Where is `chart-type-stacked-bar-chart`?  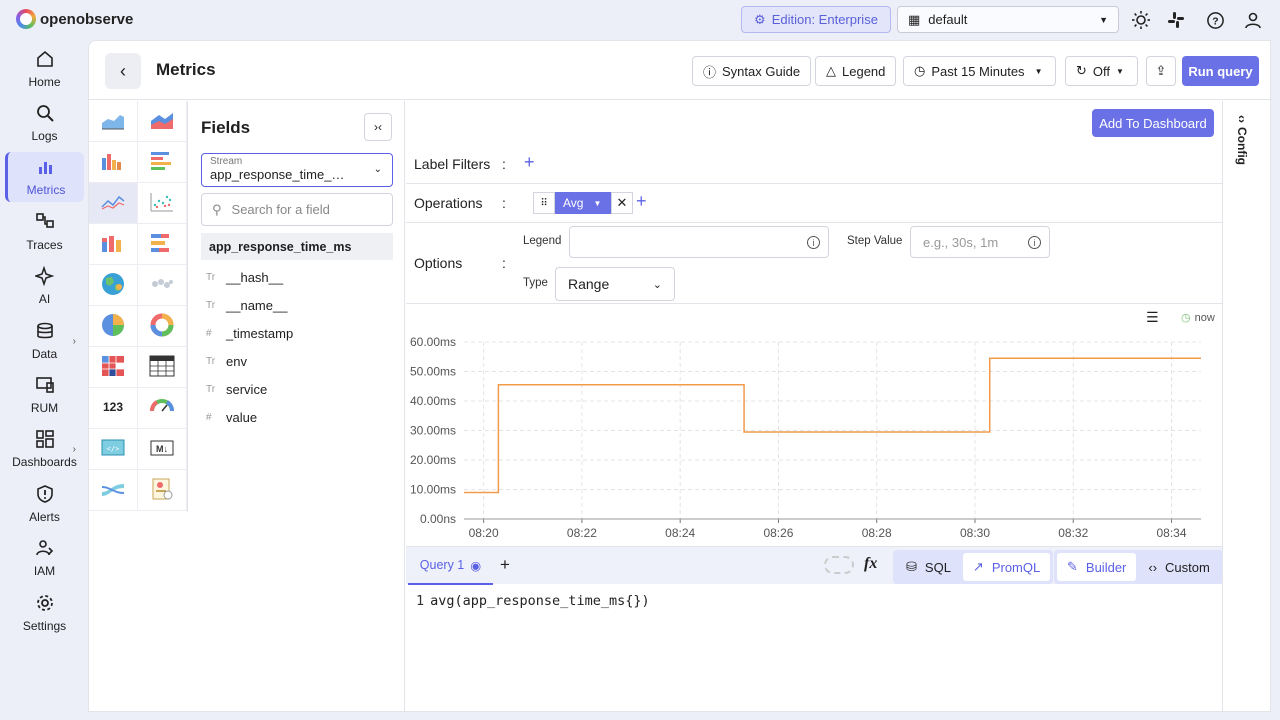
chart-type-stacked-bar-chart is located at coordinates (113, 244).